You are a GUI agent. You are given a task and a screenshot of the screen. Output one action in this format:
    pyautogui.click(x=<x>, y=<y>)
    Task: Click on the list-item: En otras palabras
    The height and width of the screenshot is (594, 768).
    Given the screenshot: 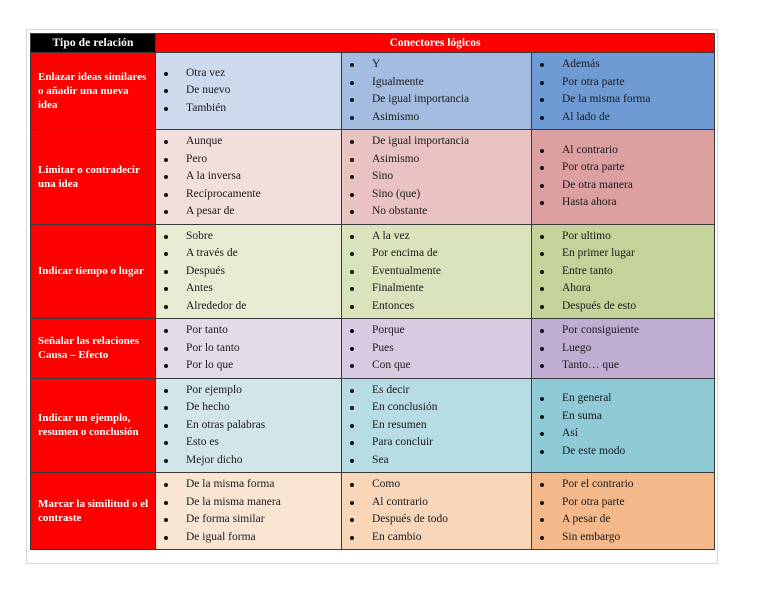 What is the action you would take?
    pyautogui.click(x=249, y=426)
    